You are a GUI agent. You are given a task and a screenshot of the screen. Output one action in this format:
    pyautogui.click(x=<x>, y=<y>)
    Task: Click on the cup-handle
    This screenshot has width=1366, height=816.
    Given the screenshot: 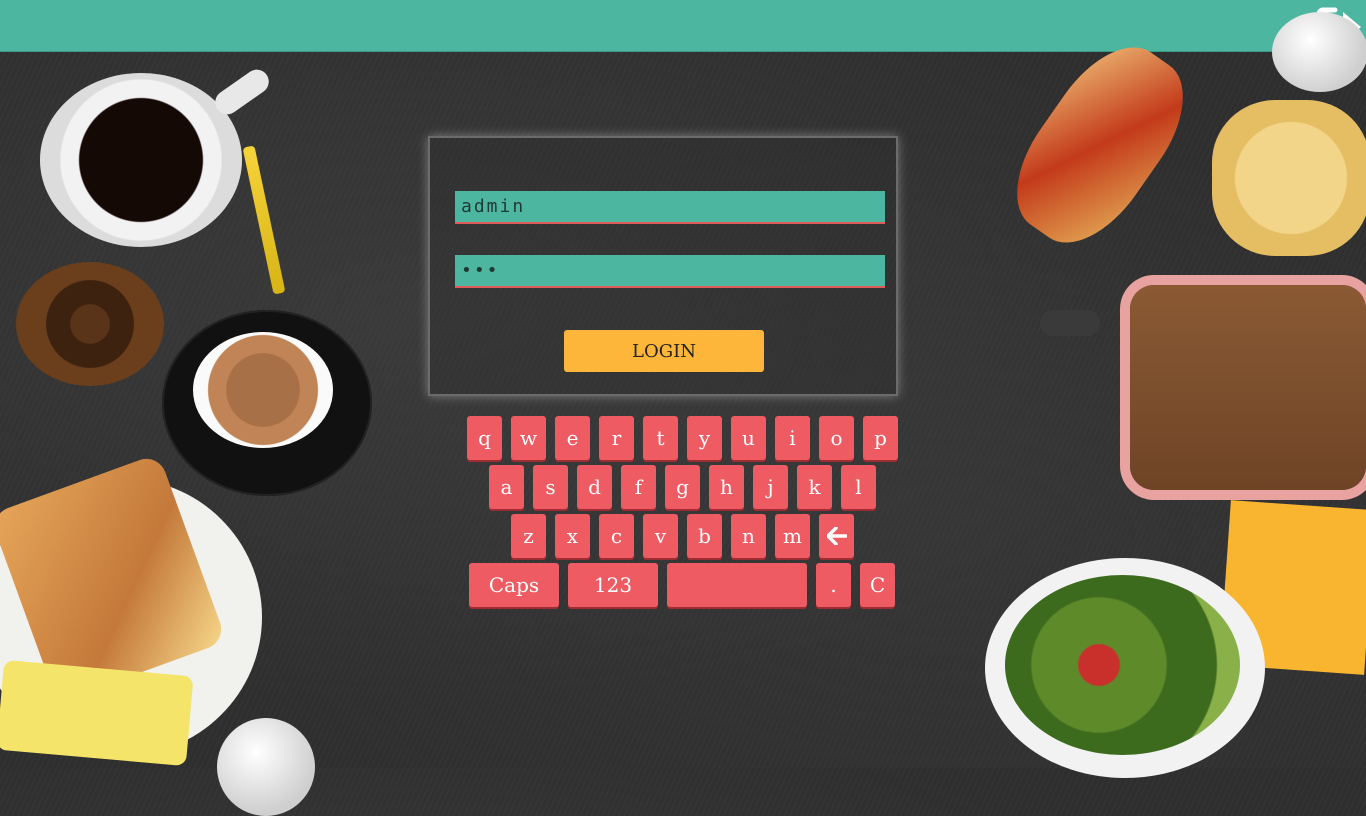 What is the action you would take?
    pyautogui.click(x=242, y=92)
    